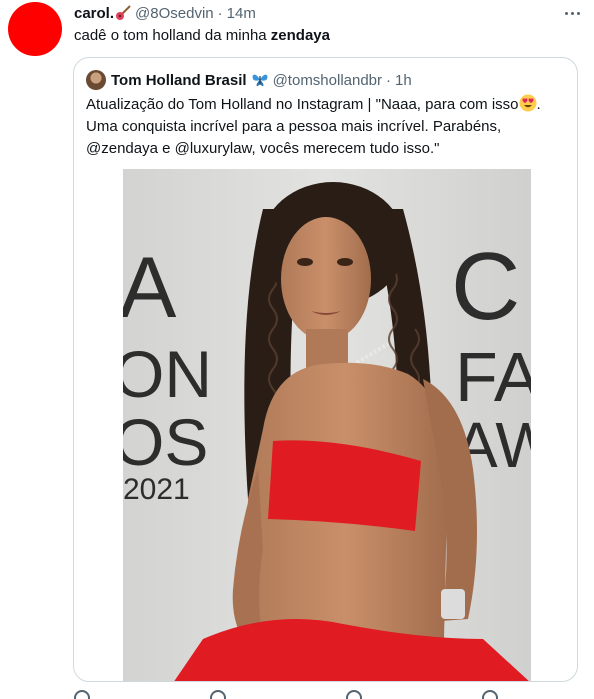 This screenshot has height=699, width=594. Describe the element at coordinates (218, 694) in the screenshot. I see `retweet-icon` at that location.